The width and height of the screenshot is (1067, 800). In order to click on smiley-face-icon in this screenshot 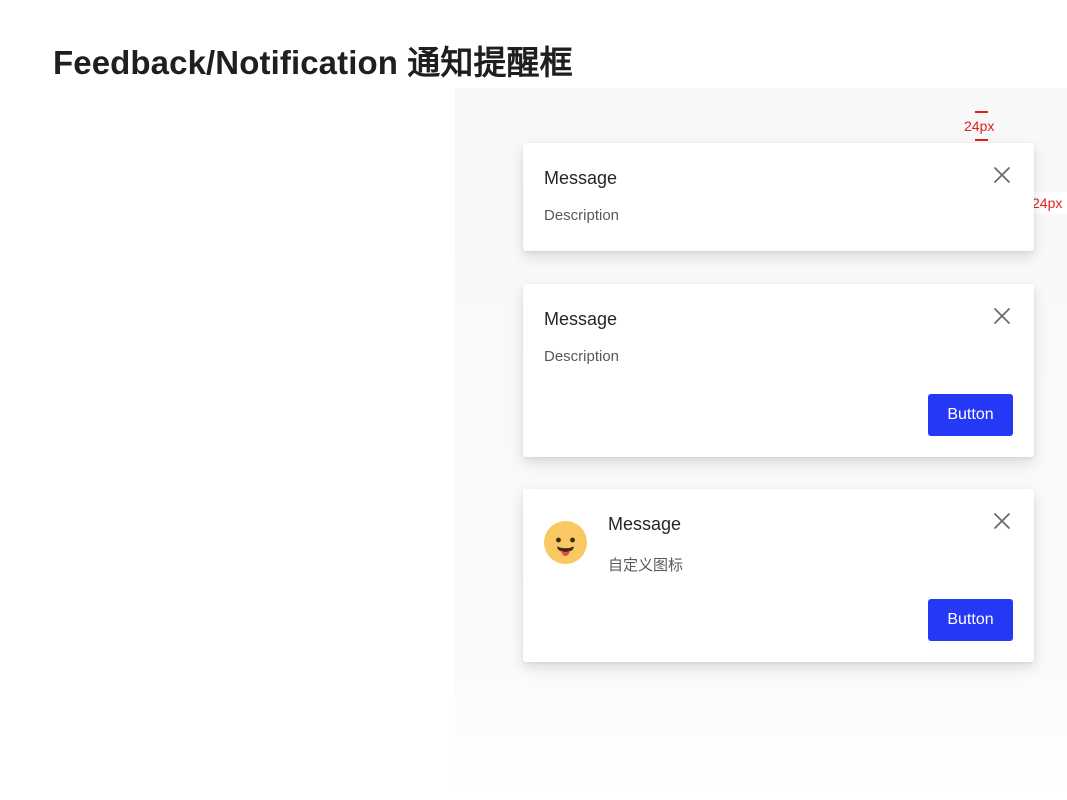, I will do `click(565, 542)`.